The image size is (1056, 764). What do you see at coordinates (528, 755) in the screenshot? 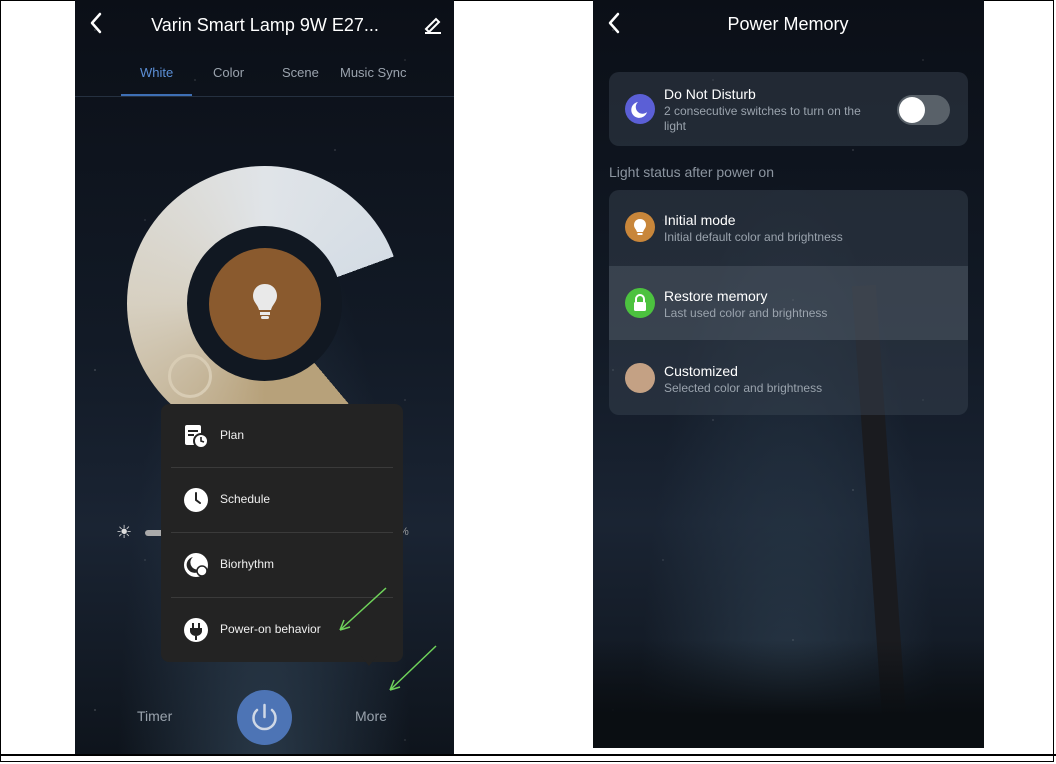
I see `bottom-border` at bounding box center [528, 755].